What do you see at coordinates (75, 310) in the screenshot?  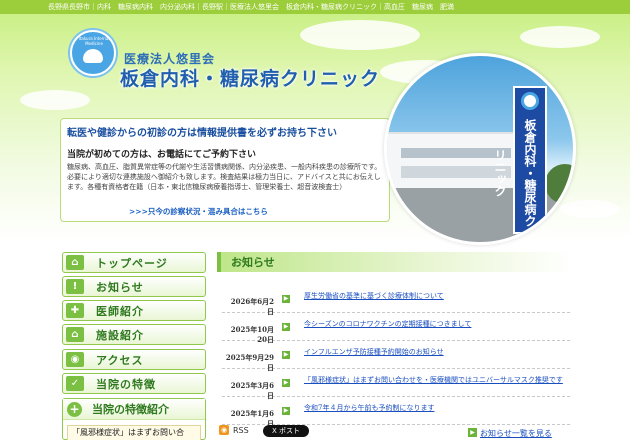 I see `doctor-icon: ✚` at bounding box center [75, 310].